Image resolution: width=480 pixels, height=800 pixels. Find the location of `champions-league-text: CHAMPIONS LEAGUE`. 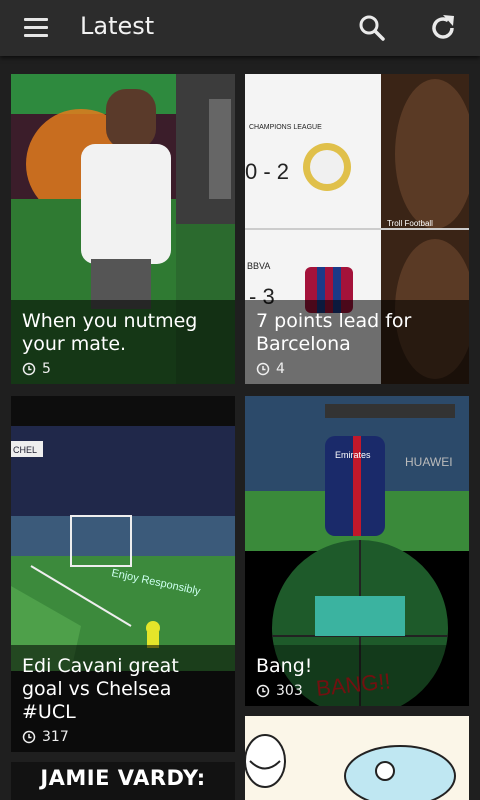

champions-league-text: CHAMPIONS LEAGUE is located at coordinates (285, 127).